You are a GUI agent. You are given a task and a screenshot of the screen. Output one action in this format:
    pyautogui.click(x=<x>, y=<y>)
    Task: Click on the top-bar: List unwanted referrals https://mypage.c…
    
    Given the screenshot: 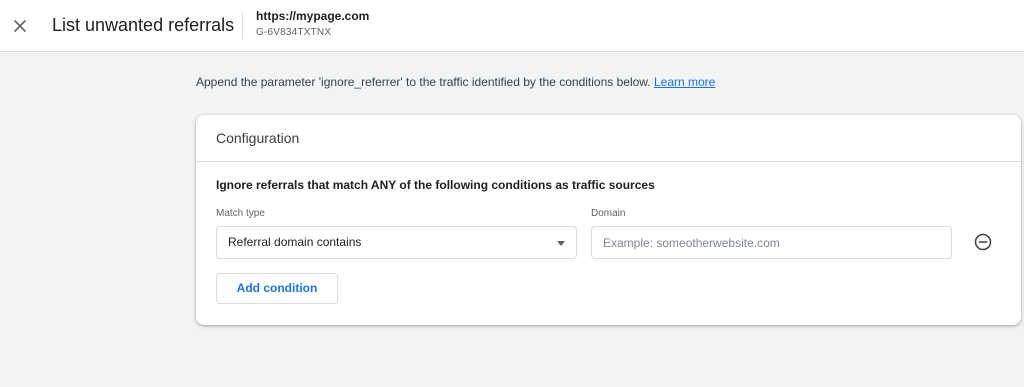 What is the action you would take?
    pyautogui.click(x=512, y=26)
    